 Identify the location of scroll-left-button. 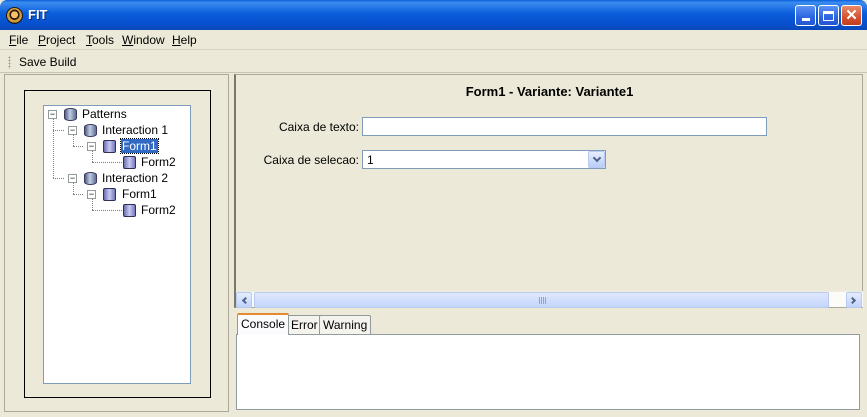
(244, 300).